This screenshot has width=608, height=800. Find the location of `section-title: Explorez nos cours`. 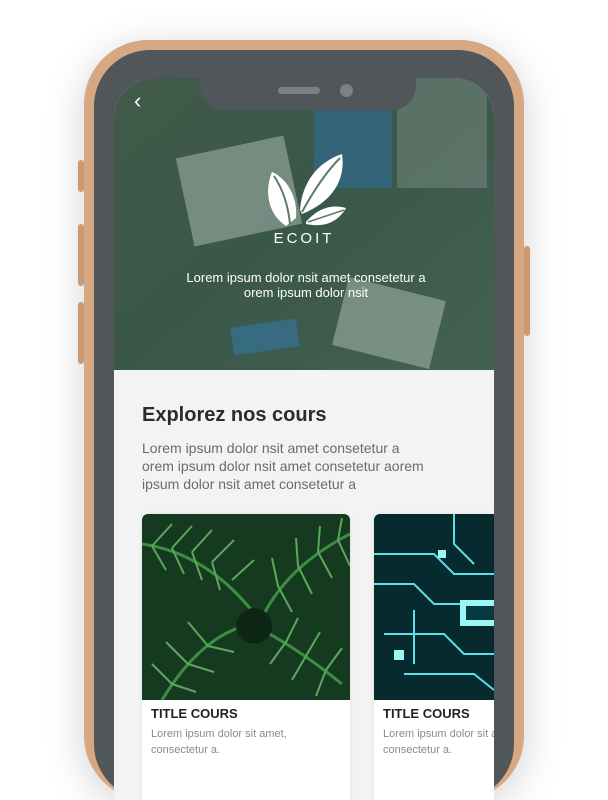

section-title: Explorez nos cours is located at coordinates (234, 415).